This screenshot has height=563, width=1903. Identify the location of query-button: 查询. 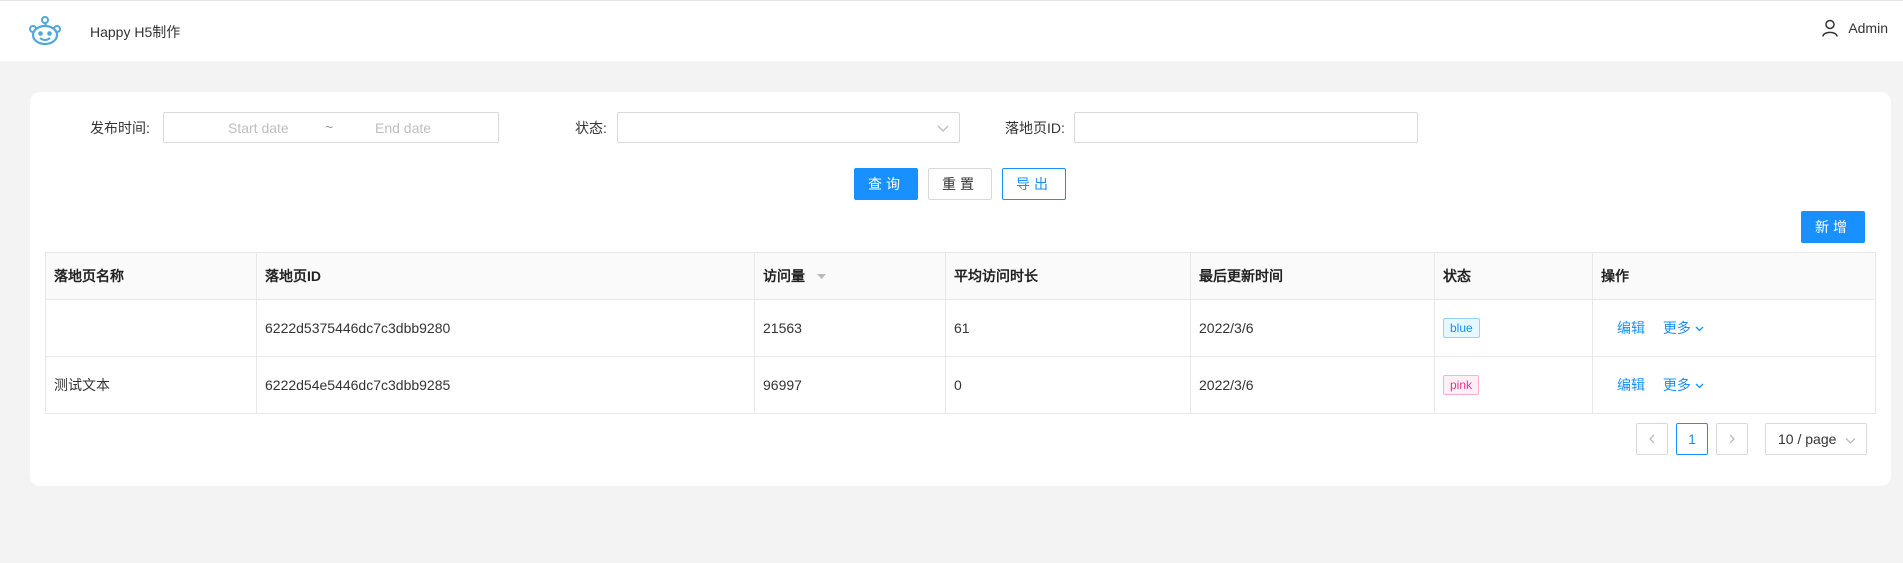
(886, 184).